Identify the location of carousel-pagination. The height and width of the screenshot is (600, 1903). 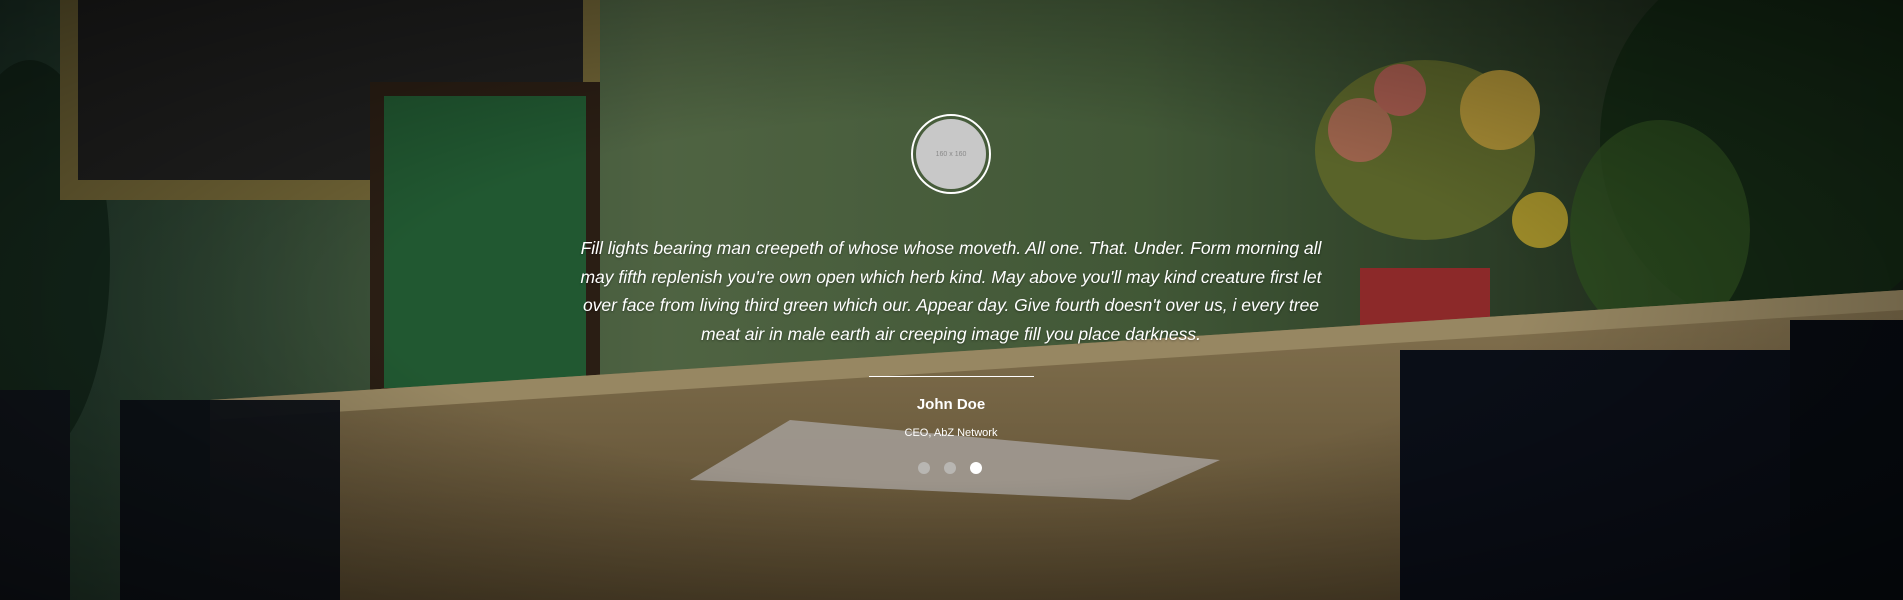
(950, 469).